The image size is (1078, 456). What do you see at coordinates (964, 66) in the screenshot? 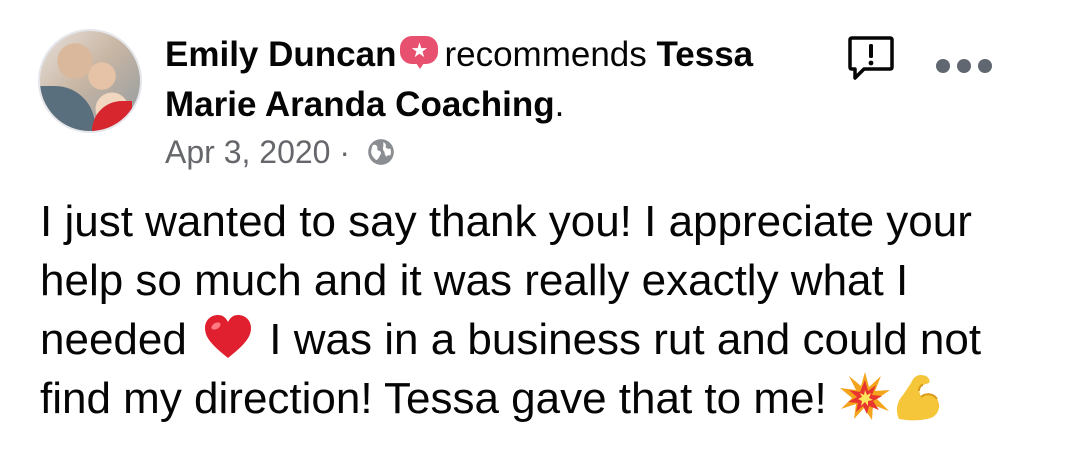
I see `more-options-icon` at bounding box center [964, 66].